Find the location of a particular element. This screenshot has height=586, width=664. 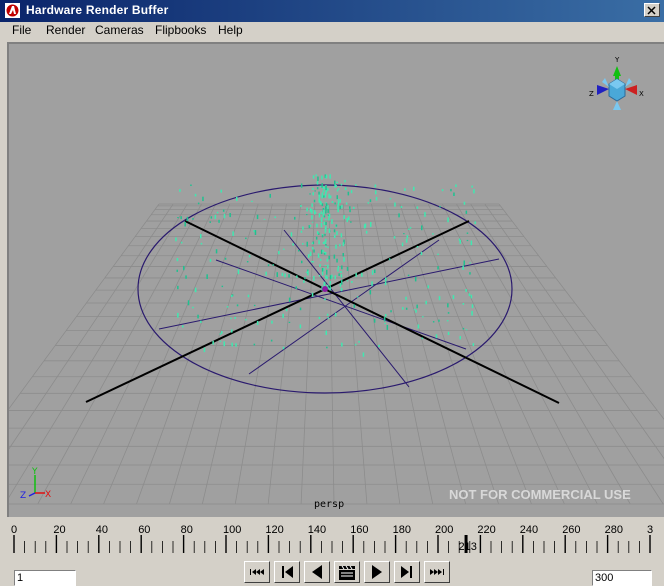

menu-flipbooks: Flipbooks is located at coordinates (180, 30).